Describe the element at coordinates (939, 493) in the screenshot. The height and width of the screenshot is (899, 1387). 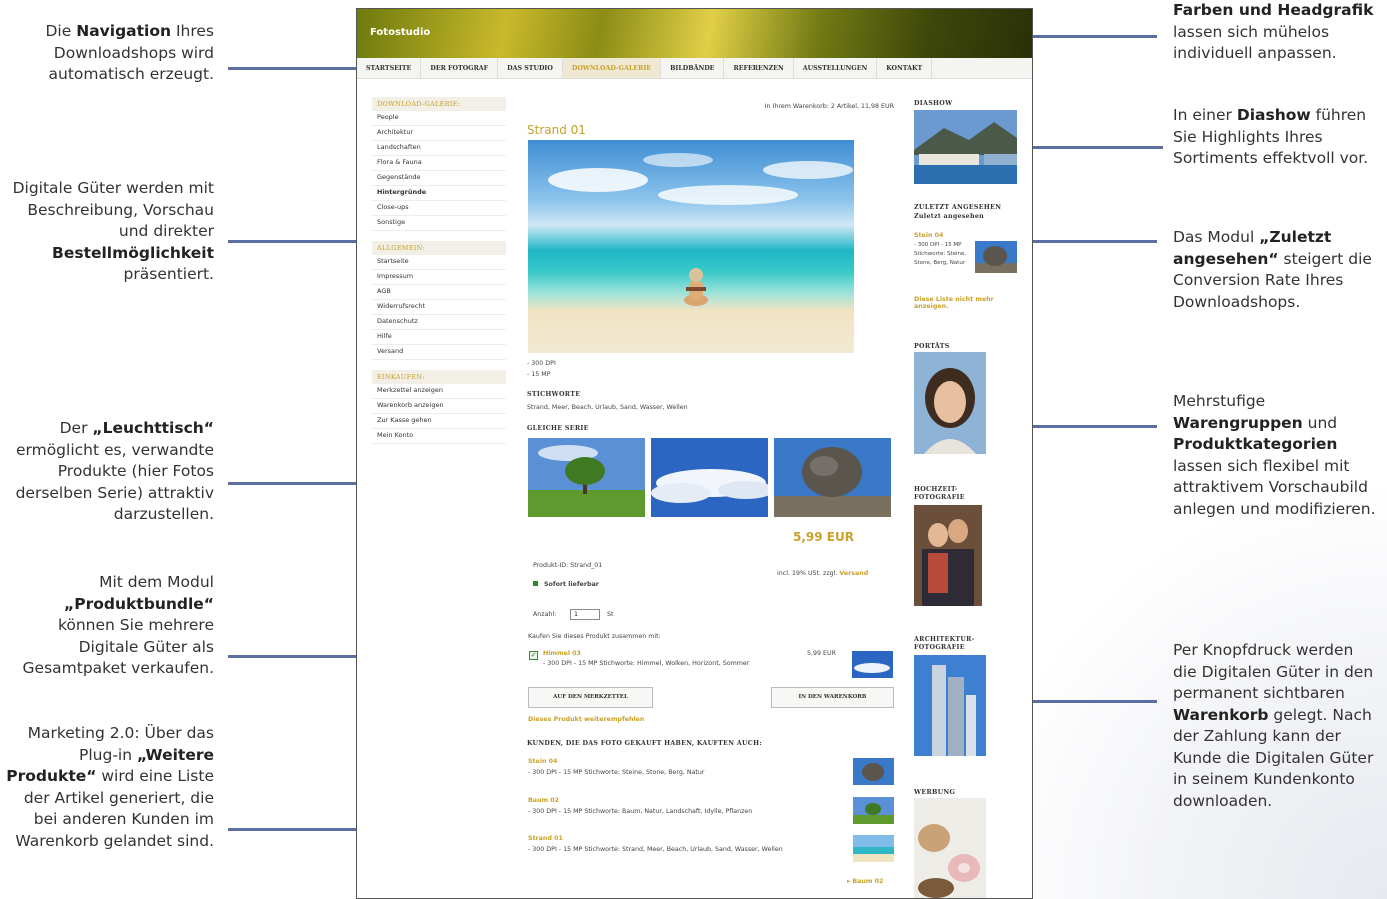
I see `wedding-heading: HOCHZEIT- FOTOGRAFIE` at that location.